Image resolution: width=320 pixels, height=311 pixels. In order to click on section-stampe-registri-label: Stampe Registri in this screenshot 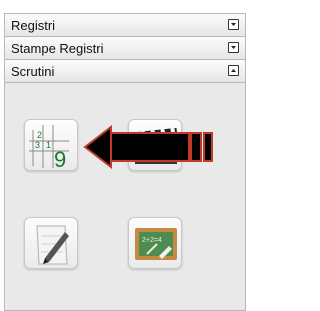, I will do `click(57, 48)`.